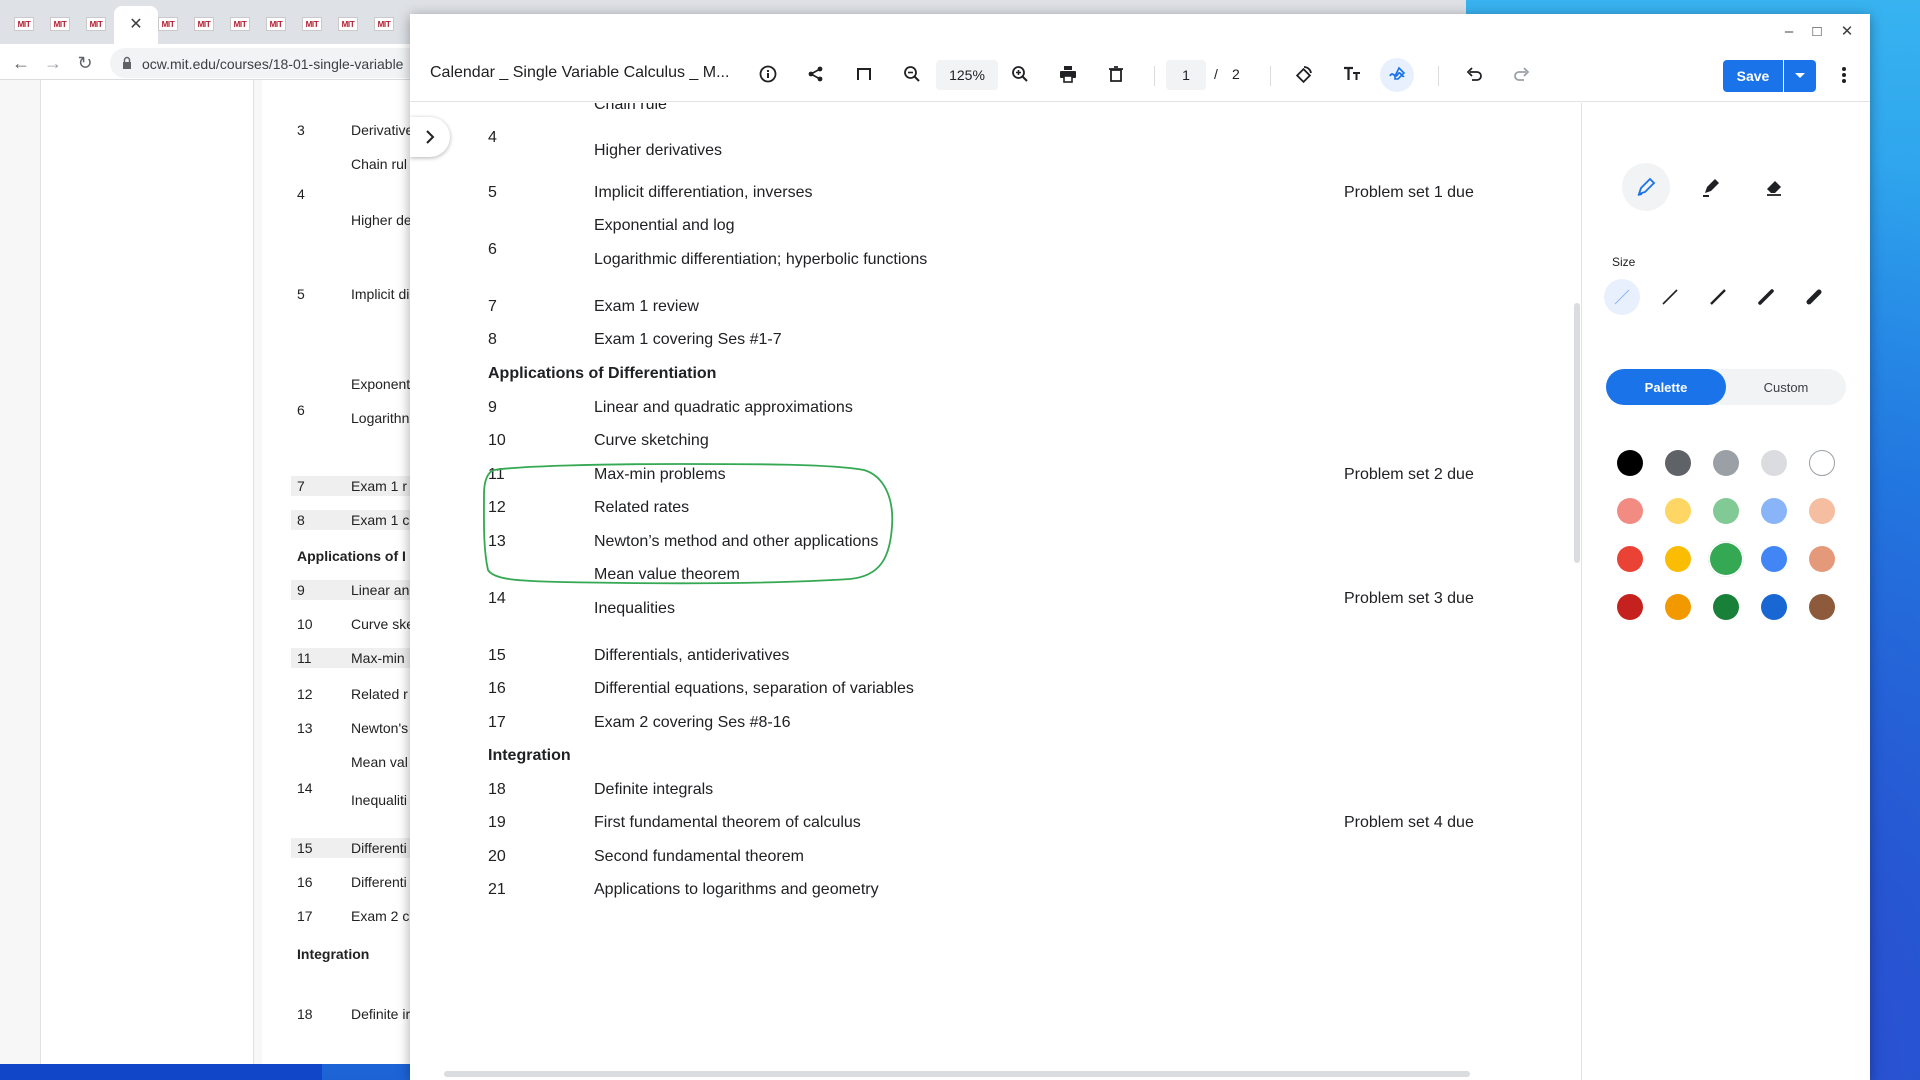 This screenshot has width=1920, height=1080. Describe the element at coordinates (529, 755) in the screenshot. I see `section-heading: Integration` at that location.